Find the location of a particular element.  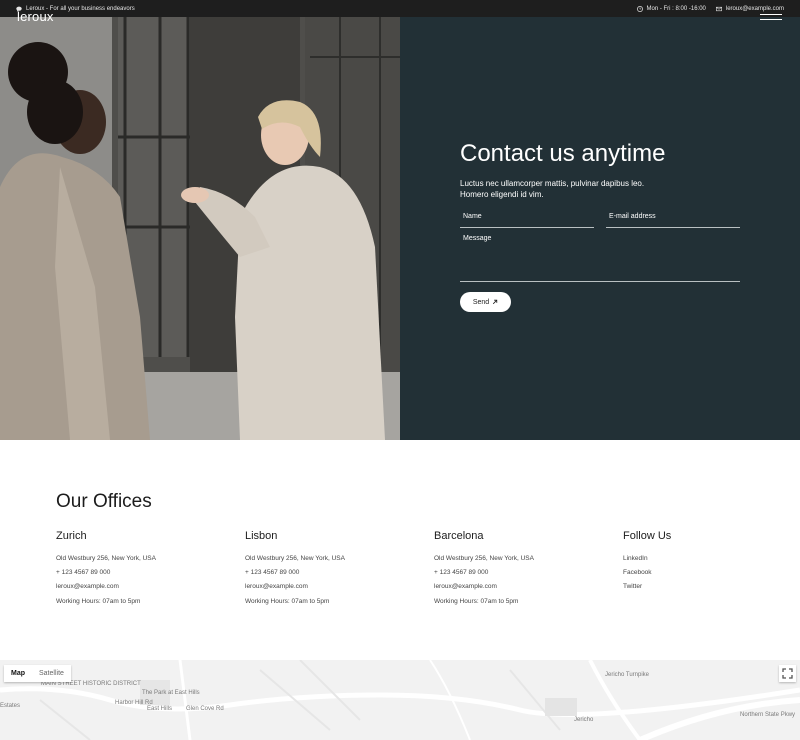

map-label: Glen Cove Rd is located at coordinates (205, 709).